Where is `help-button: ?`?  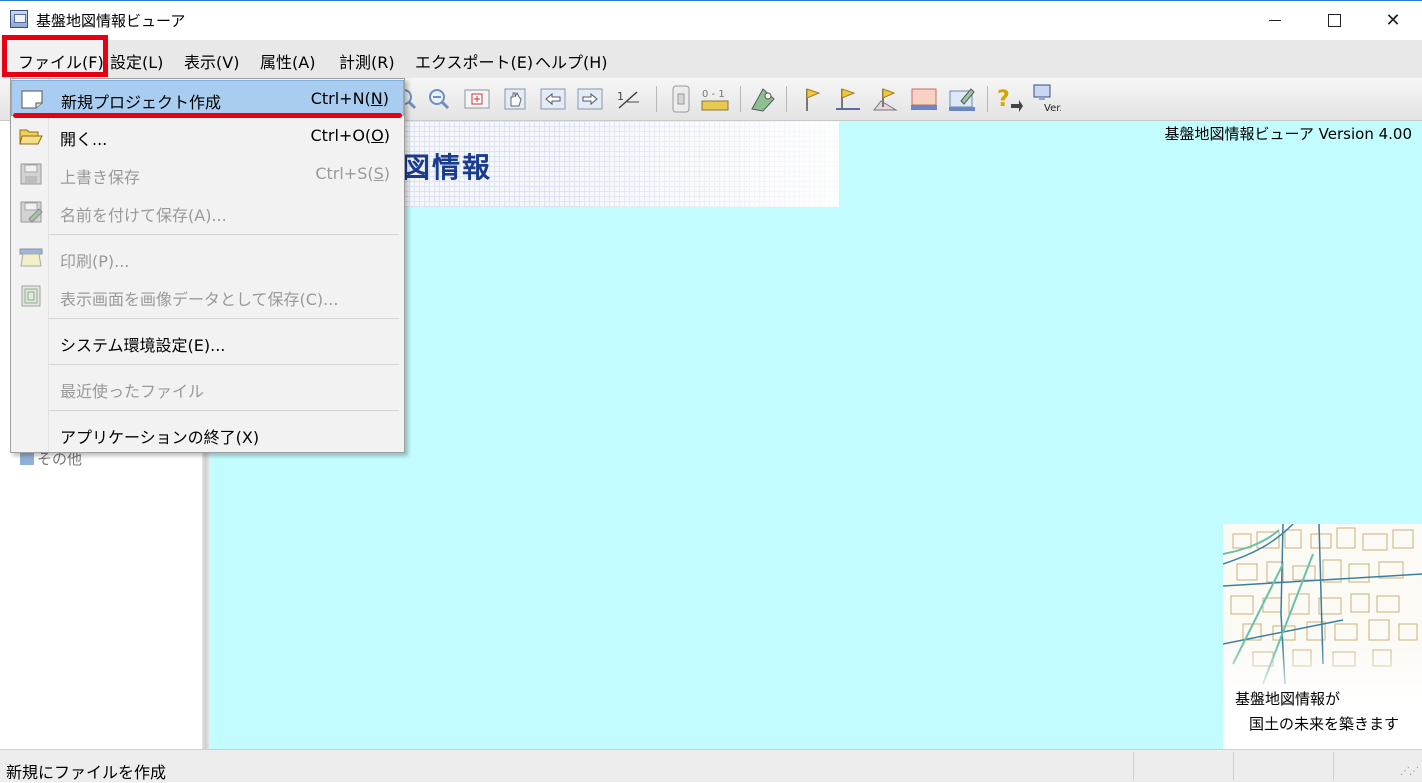 help-button: ? is located at coordinates (1010, 99).